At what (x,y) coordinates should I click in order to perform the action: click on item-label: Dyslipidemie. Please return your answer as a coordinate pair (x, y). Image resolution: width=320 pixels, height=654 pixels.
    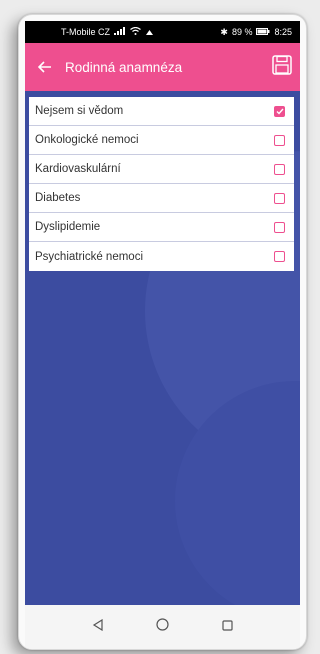
    Looking at the image, I should click on (68, 227).